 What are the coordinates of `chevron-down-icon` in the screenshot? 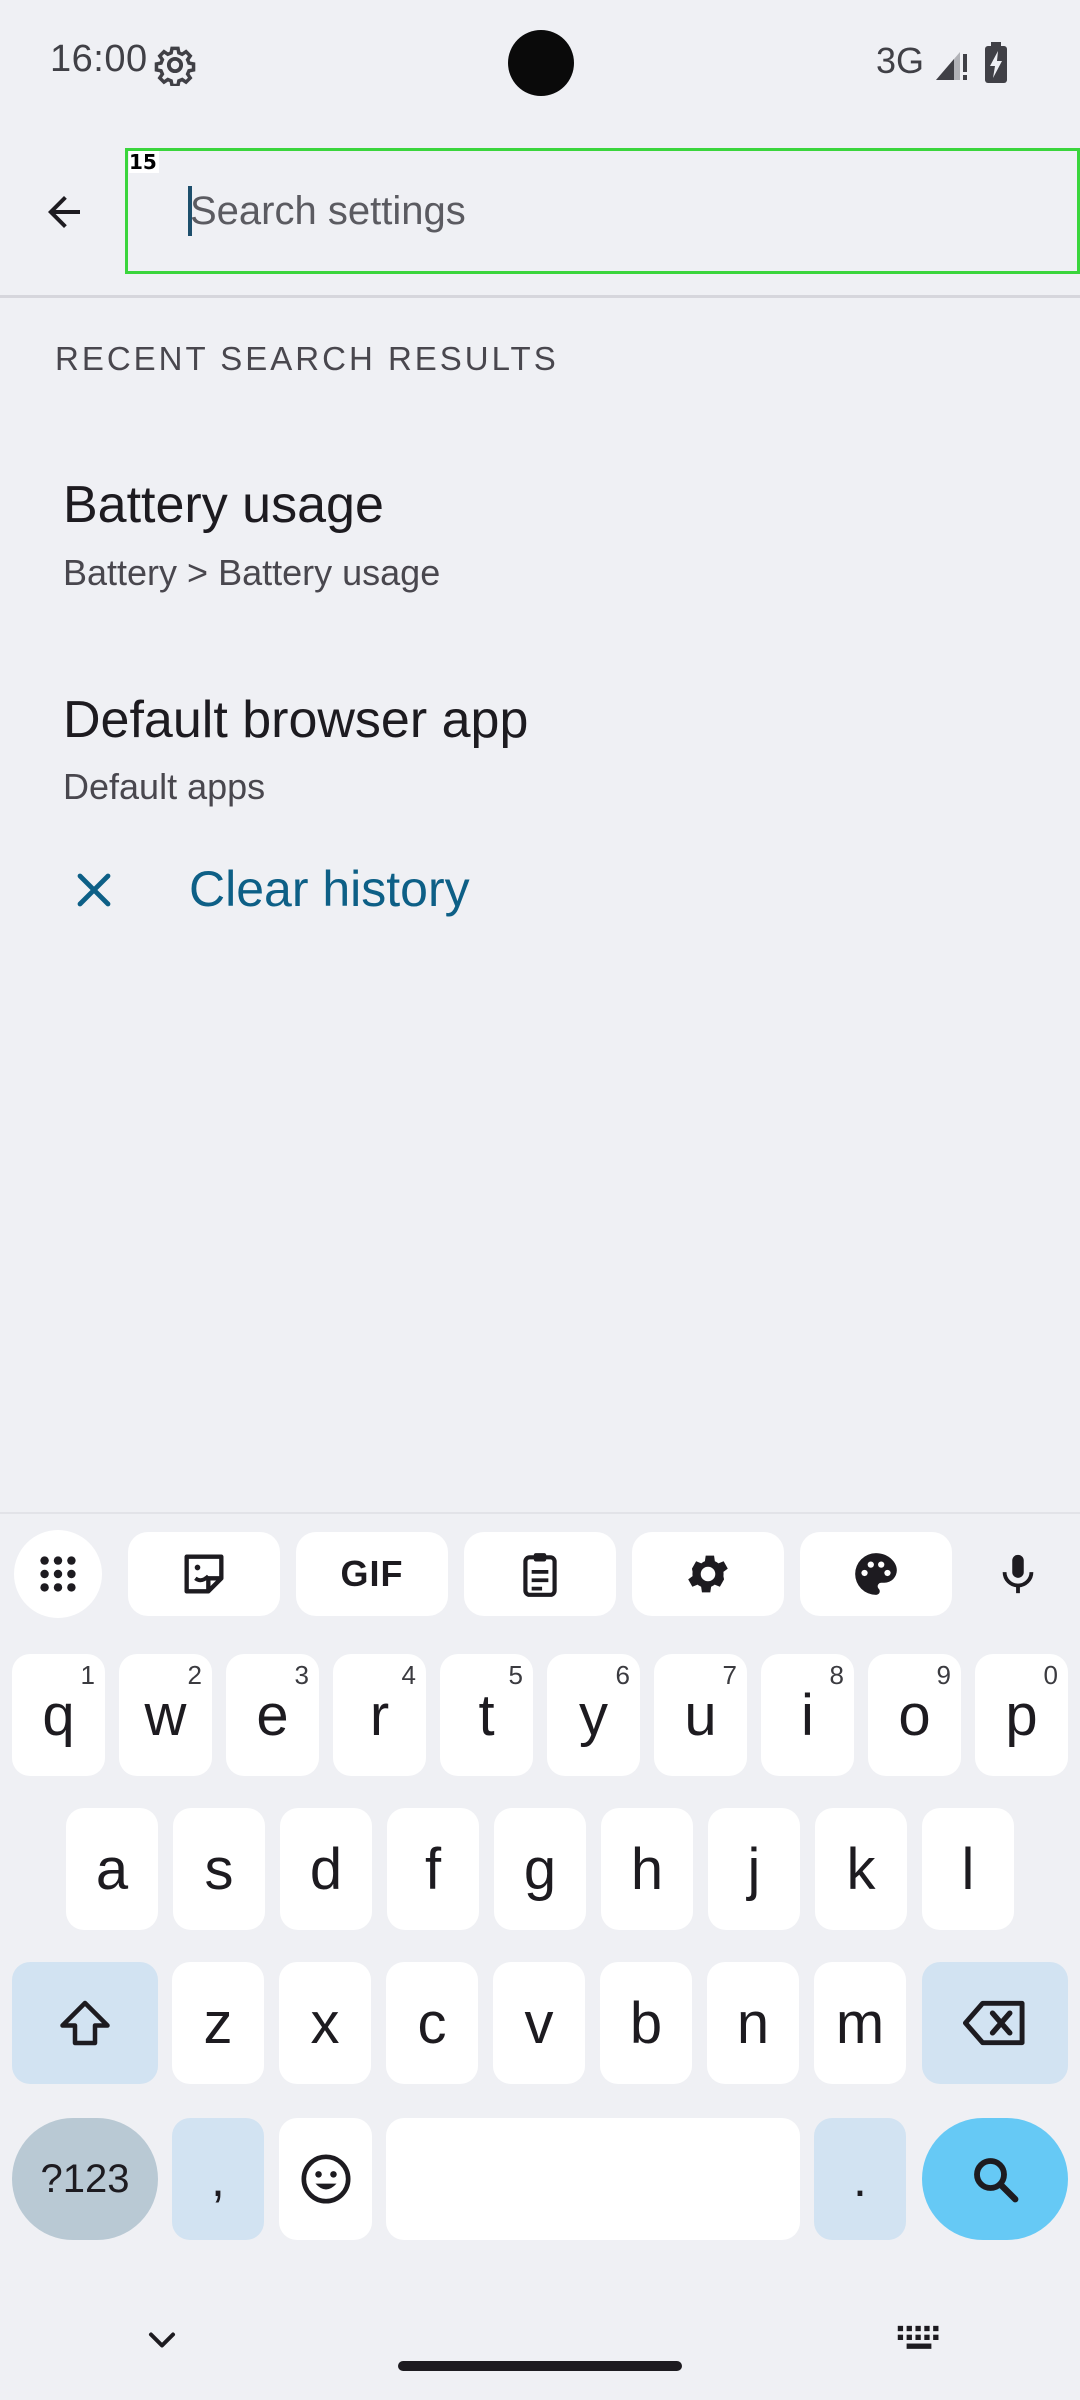 It's located at (162, 2340).